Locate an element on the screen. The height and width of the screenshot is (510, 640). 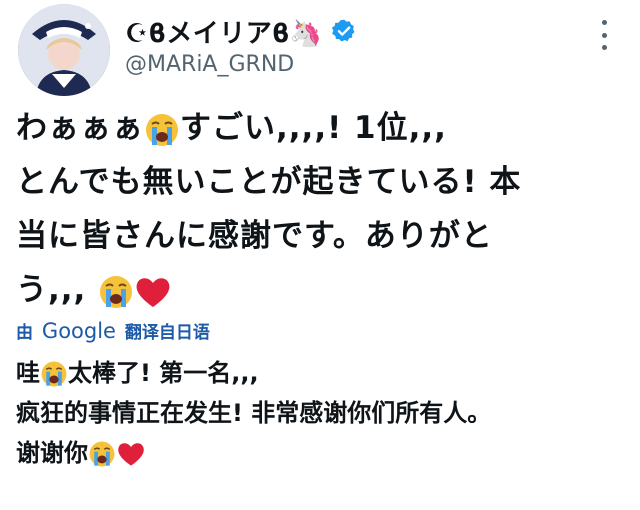
tweet-line: とんでも無いことが起きている! 本 is located at coordinates (269, 182).